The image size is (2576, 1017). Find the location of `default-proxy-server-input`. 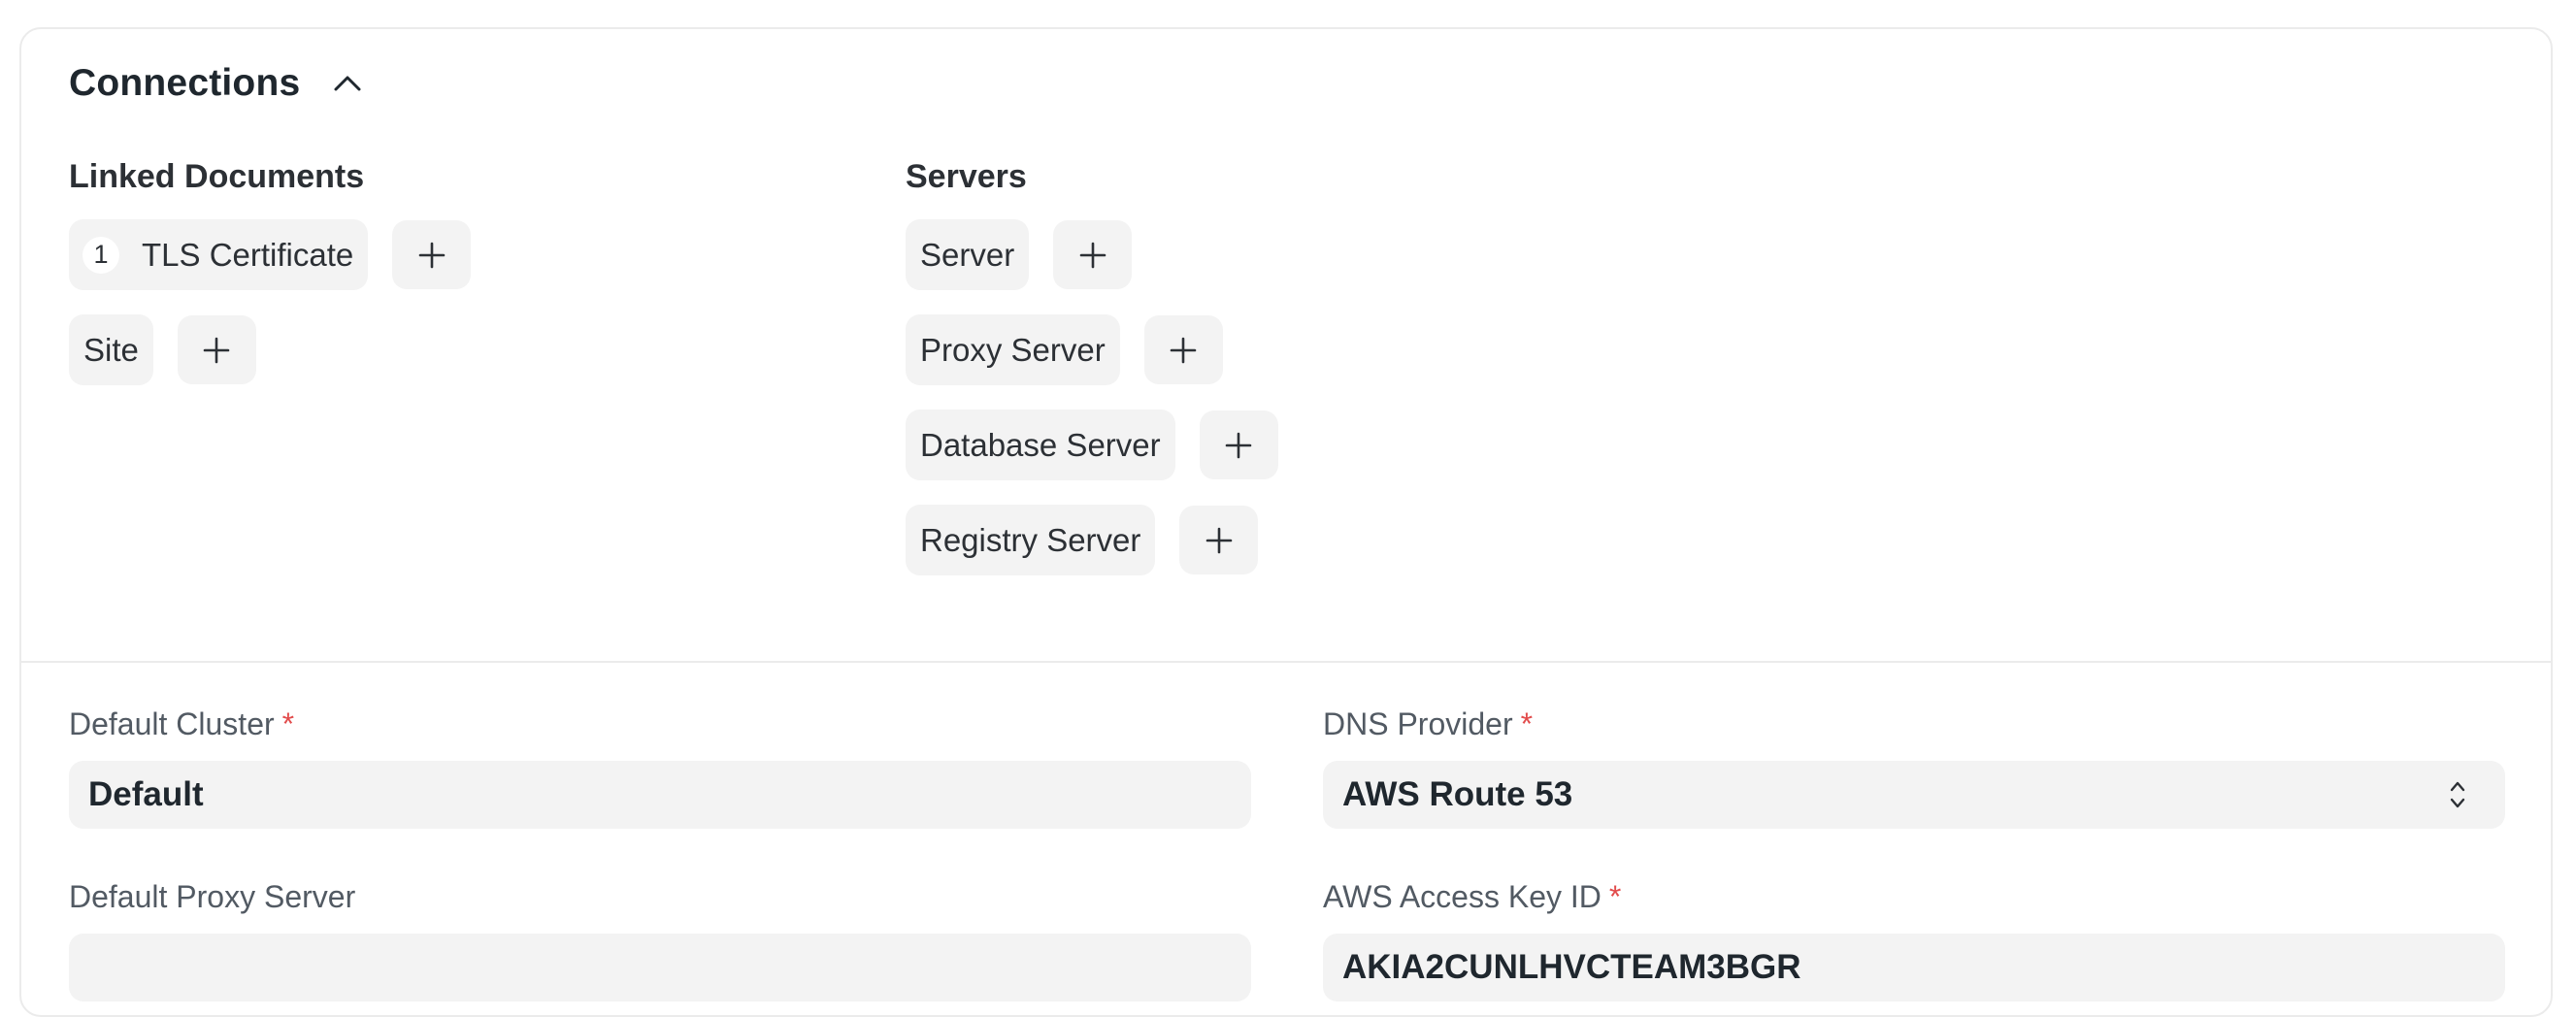

default-proxy-server-input is located at coordinates (660, 967).